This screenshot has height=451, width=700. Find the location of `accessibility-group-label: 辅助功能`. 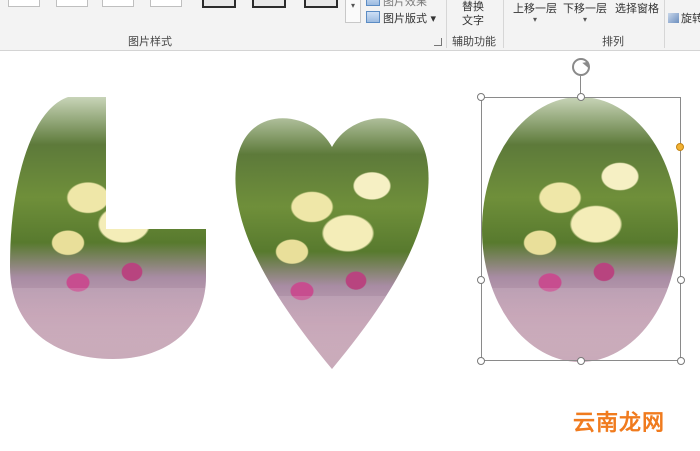

accessibility-group-label: 辅助功能 is located at coordinates (474, 41).